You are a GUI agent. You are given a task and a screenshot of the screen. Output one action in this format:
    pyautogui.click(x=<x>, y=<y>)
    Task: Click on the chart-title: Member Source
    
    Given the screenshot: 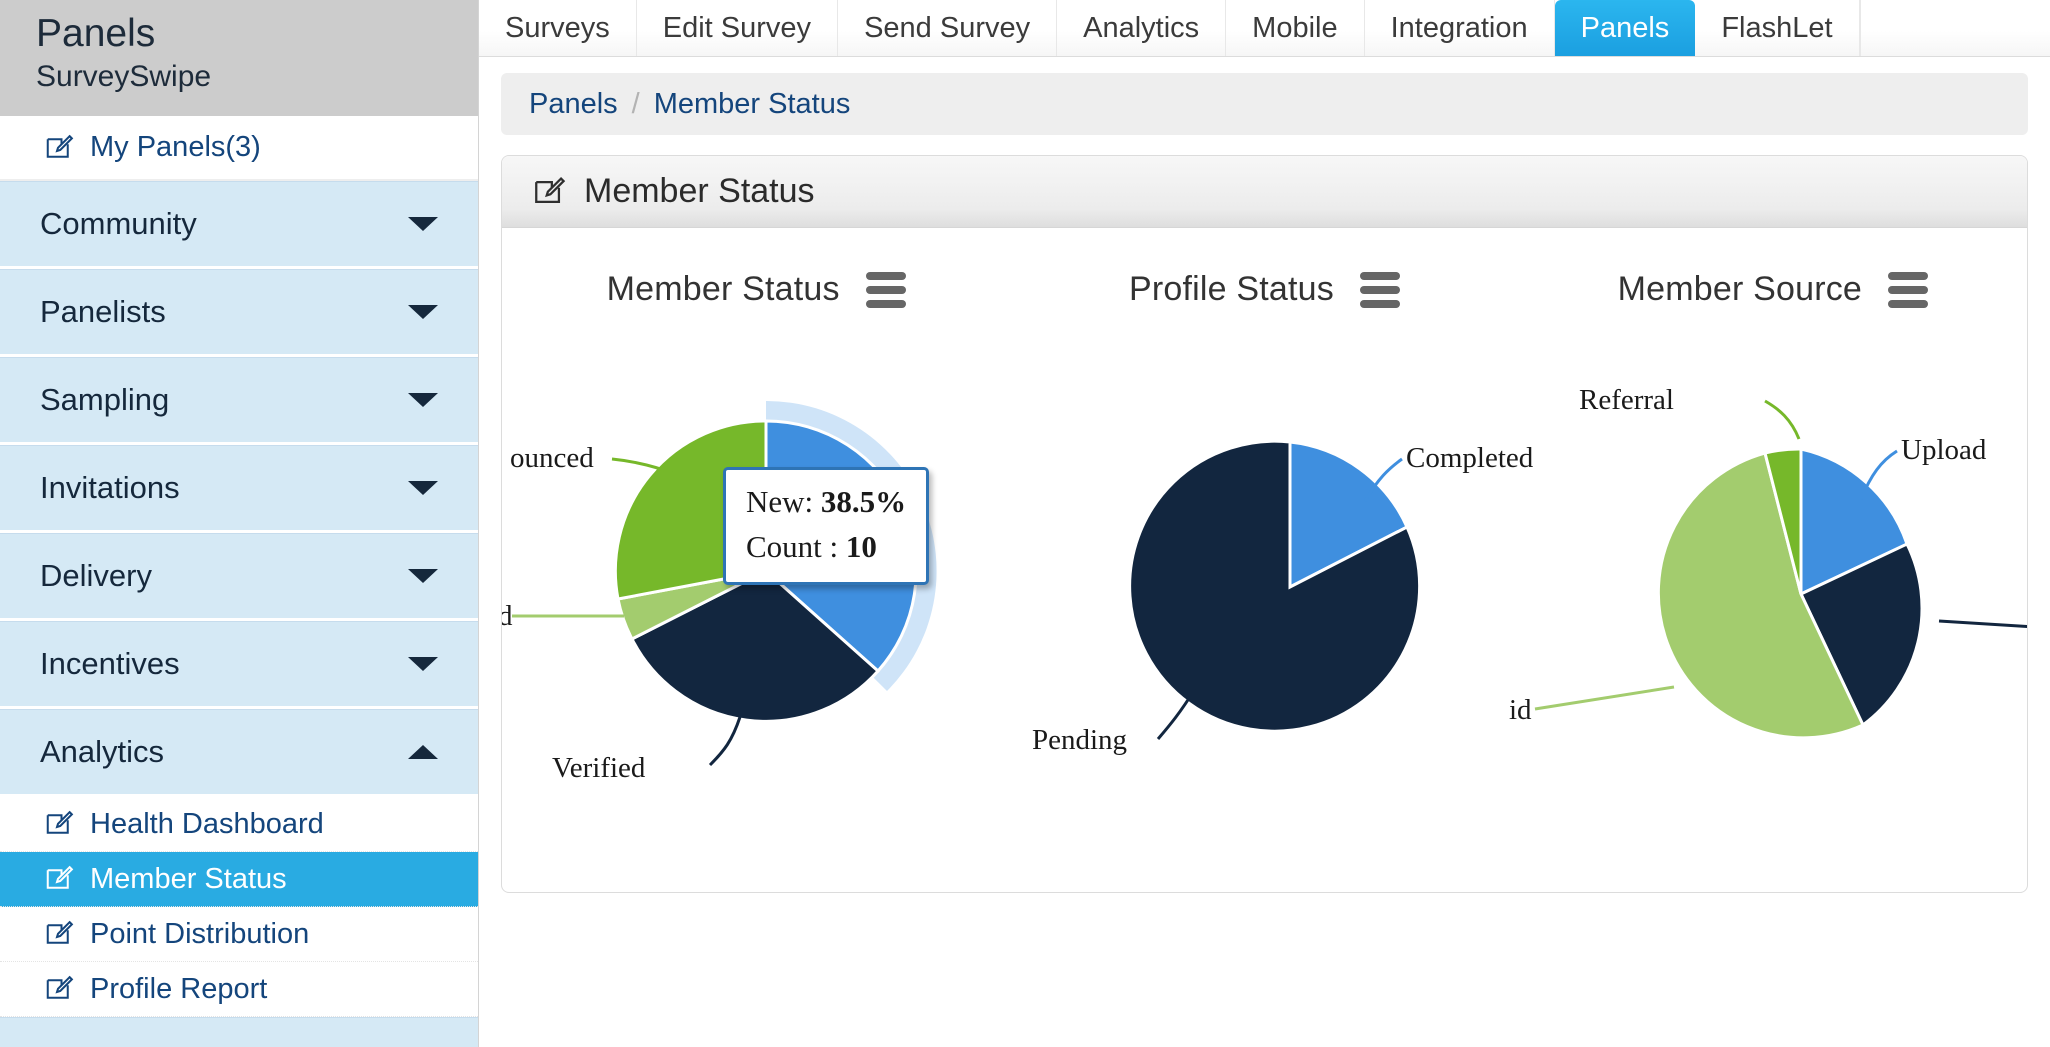 What is the action you would take?
    pyautogui.click(x=1740, y=289)
    